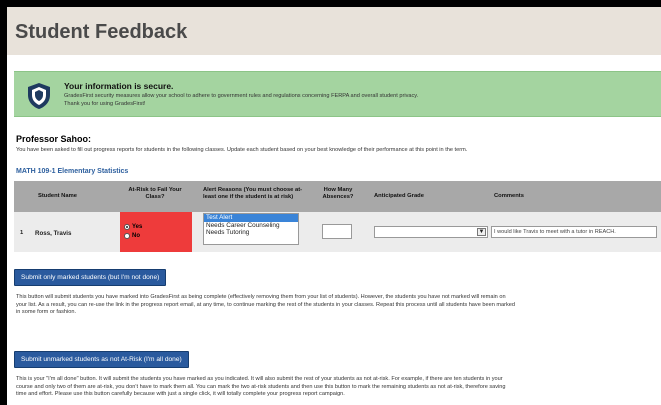  What do you see at coordinates (119, 86) in the screenshot?
I see `security-heading: Your information is secure.` at bounding box center [119, 86].